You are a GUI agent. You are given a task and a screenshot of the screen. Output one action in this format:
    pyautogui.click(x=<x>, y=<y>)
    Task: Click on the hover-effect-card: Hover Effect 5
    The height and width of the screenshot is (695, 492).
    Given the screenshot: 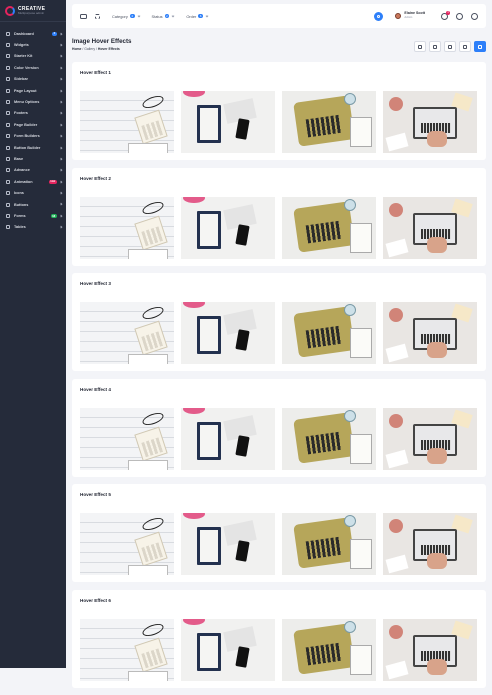 What is the action you would take?
    pyautogui.click(x=279, y=533)
    